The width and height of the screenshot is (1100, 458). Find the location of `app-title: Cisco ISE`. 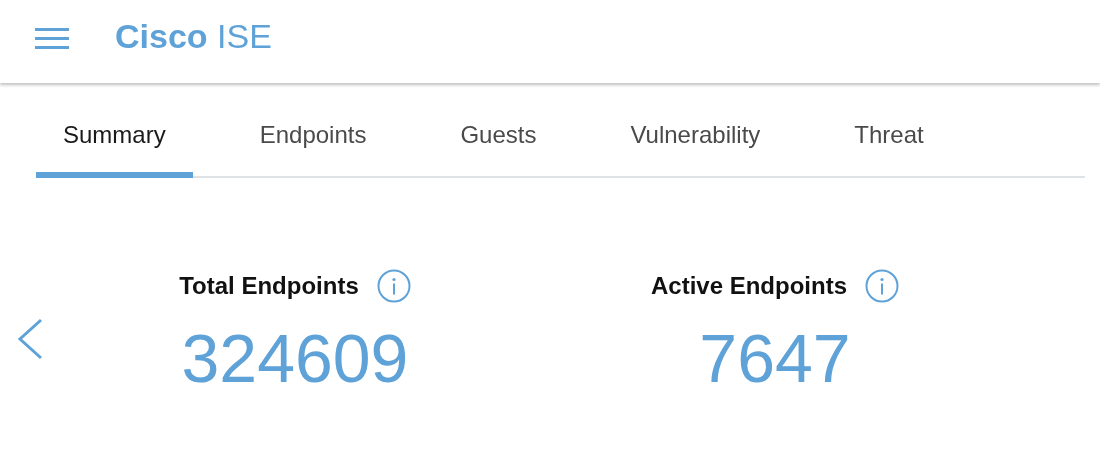

app-title: Cisco ISE is located at coordinates (193, 36).